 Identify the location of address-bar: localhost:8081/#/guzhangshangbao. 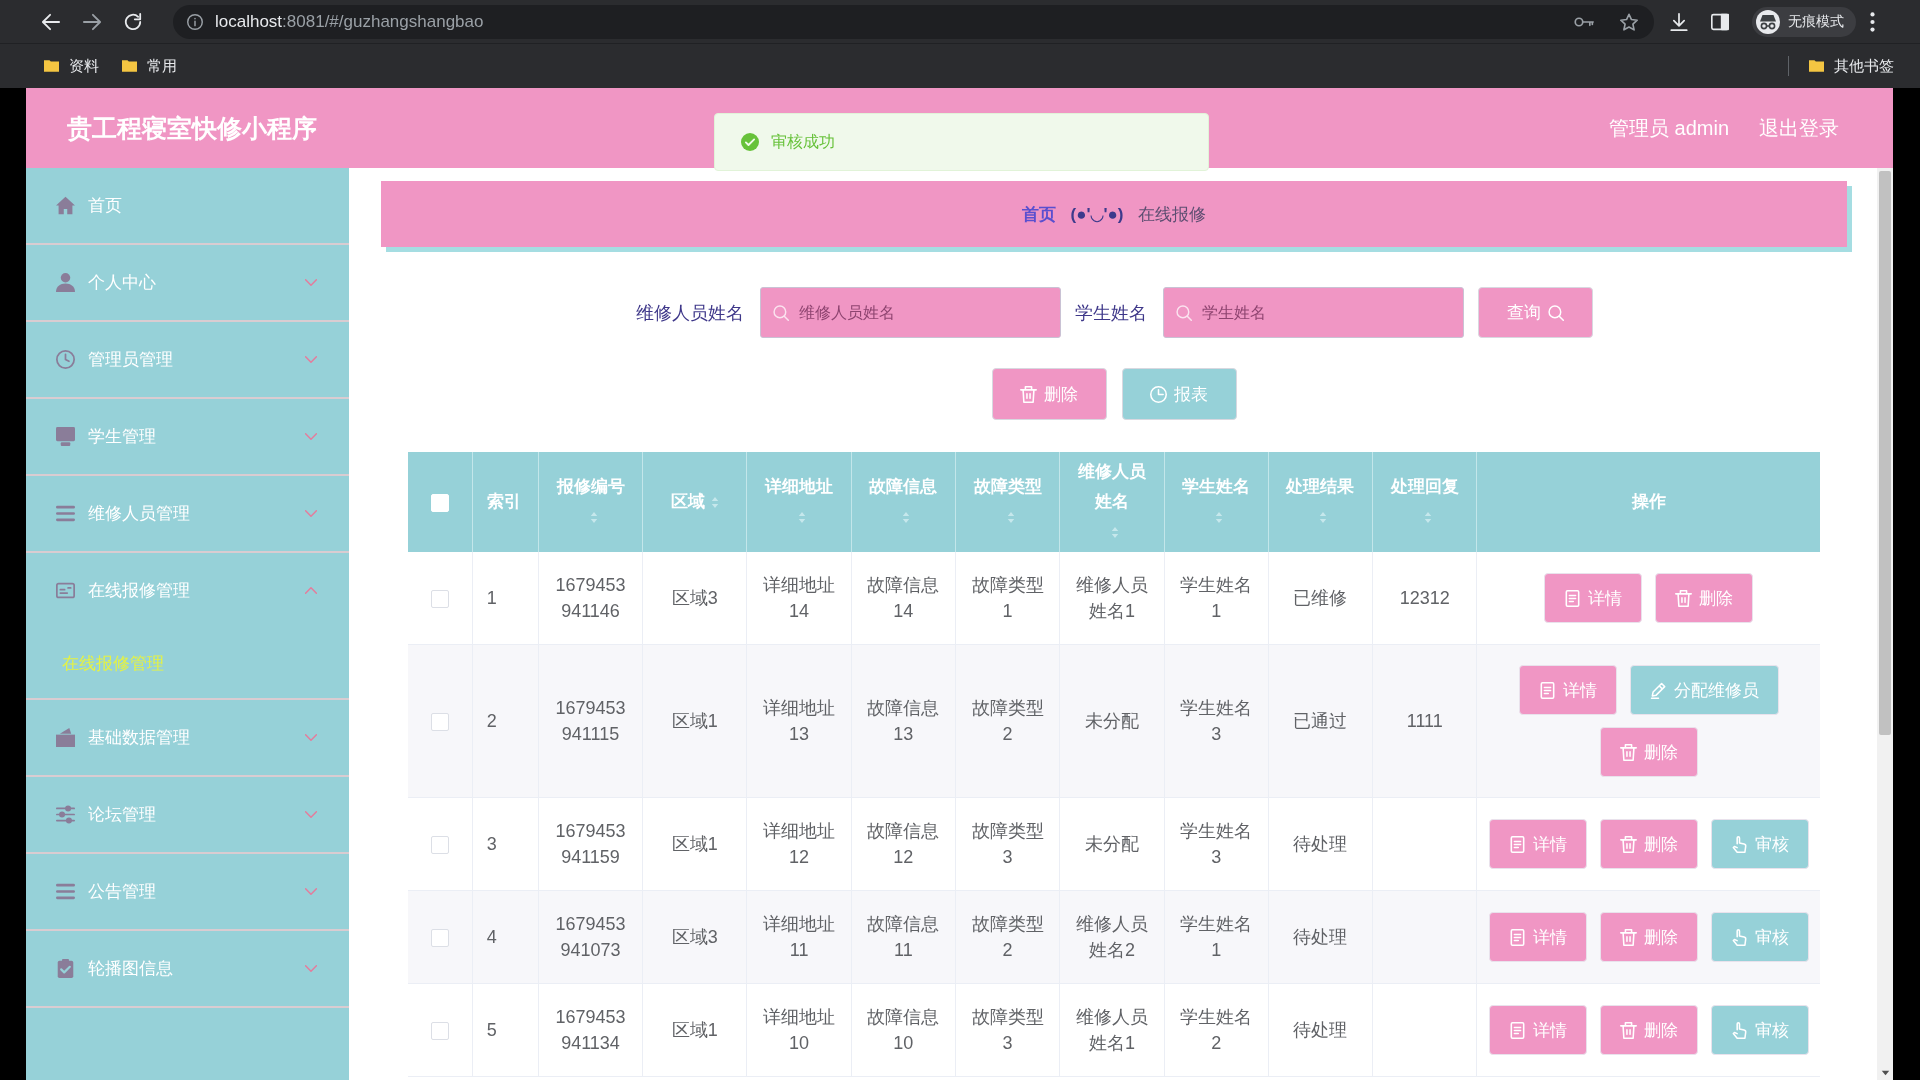
(913, 21).